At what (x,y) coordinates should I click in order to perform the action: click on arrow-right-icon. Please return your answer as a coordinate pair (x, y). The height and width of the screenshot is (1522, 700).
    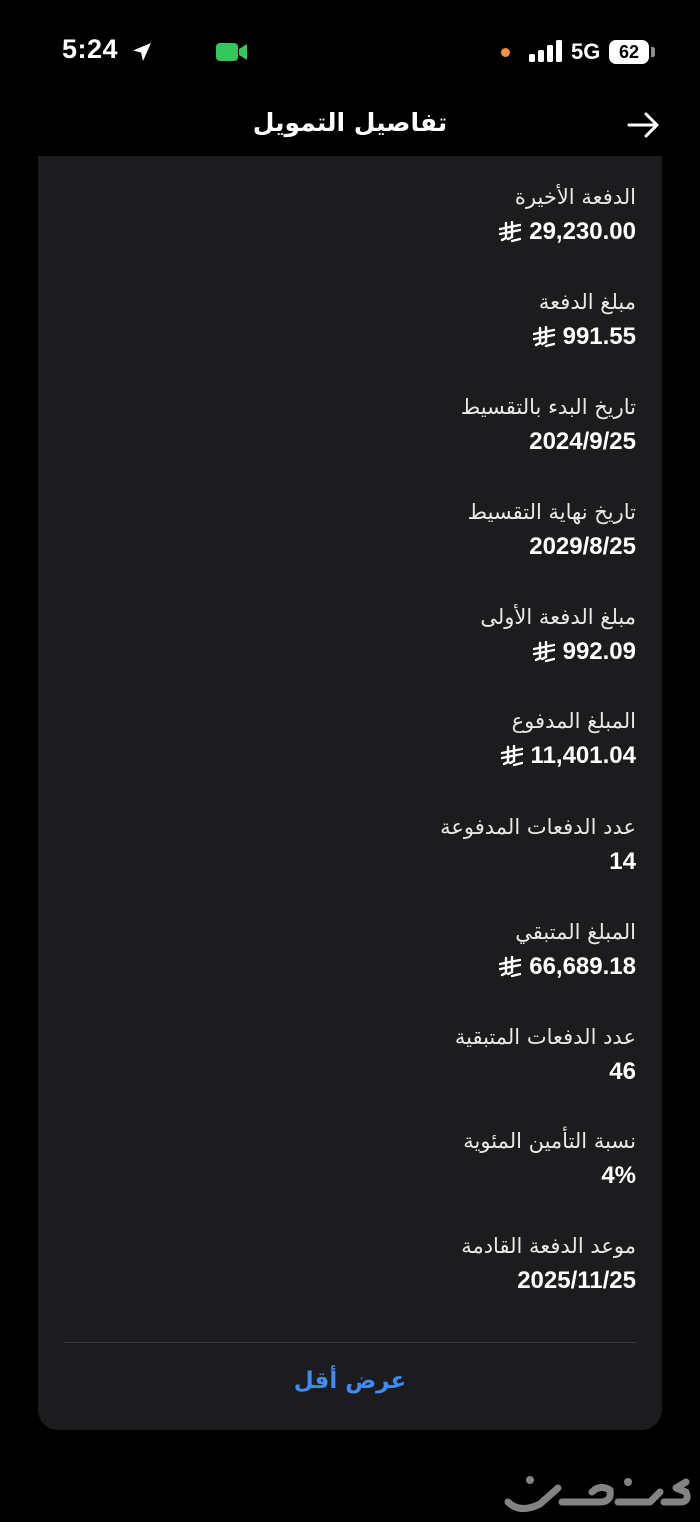
    Looking at the image, I should click on (643, 125).